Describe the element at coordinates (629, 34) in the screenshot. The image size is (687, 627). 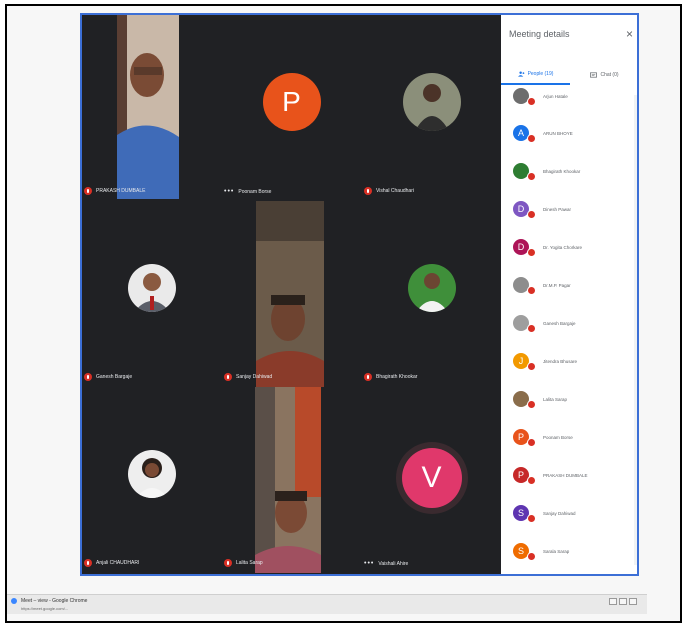
I see `close-icon: ×` at that location.